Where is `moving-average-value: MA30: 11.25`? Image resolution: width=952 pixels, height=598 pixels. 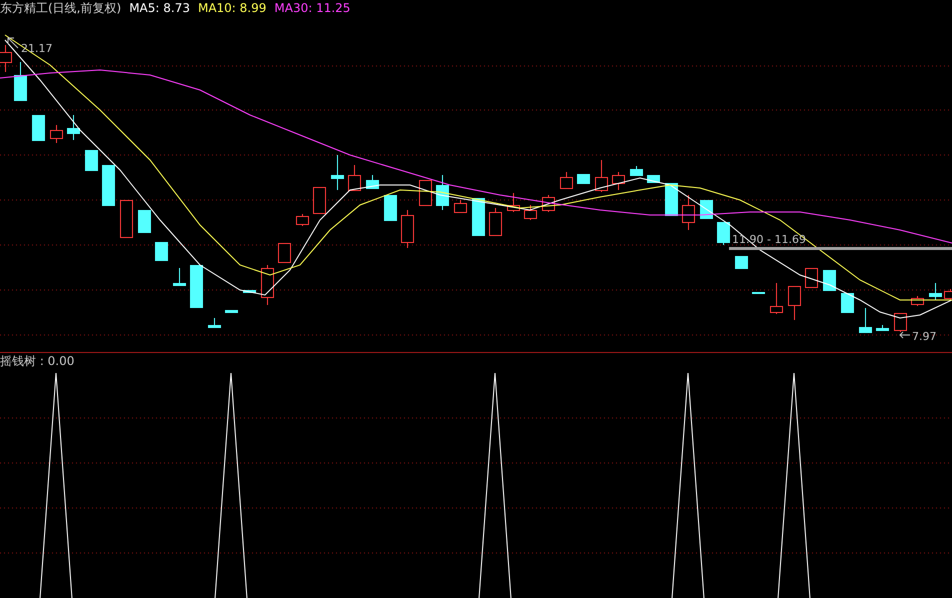
moving-average-value: MA30: 11.25 is located at coordinates (312, 8).